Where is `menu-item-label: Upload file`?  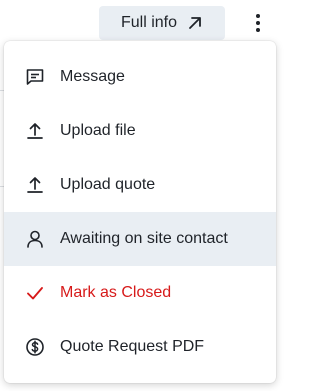 menu-item-label: Upload file is located at coordinates (98, 130).